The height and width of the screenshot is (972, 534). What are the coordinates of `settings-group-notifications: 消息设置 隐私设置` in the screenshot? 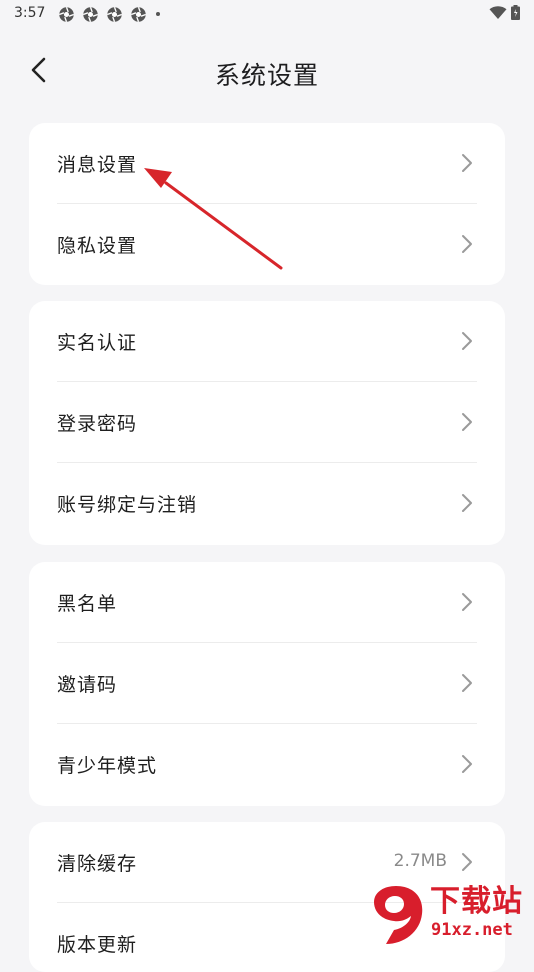 It's located at (267, 204).